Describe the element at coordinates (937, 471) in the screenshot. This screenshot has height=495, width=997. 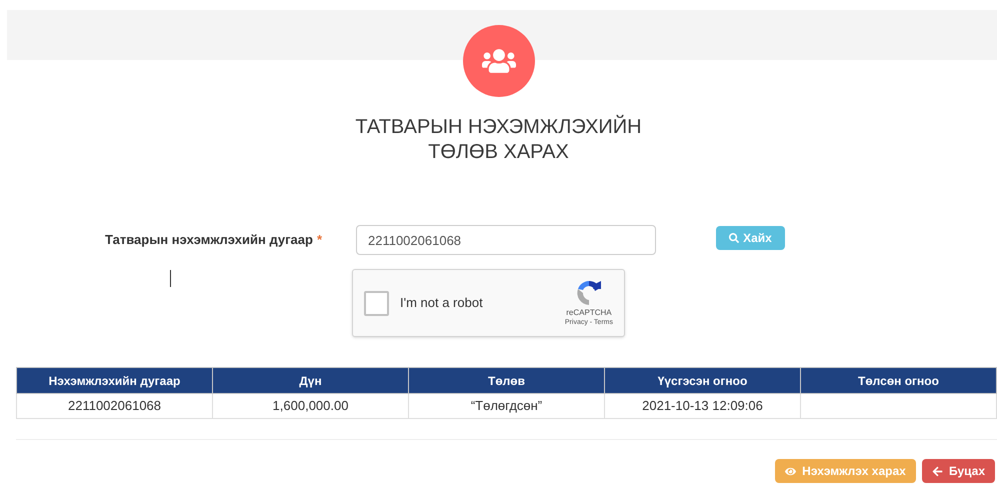
I see `arrow-left-icon` at that location.